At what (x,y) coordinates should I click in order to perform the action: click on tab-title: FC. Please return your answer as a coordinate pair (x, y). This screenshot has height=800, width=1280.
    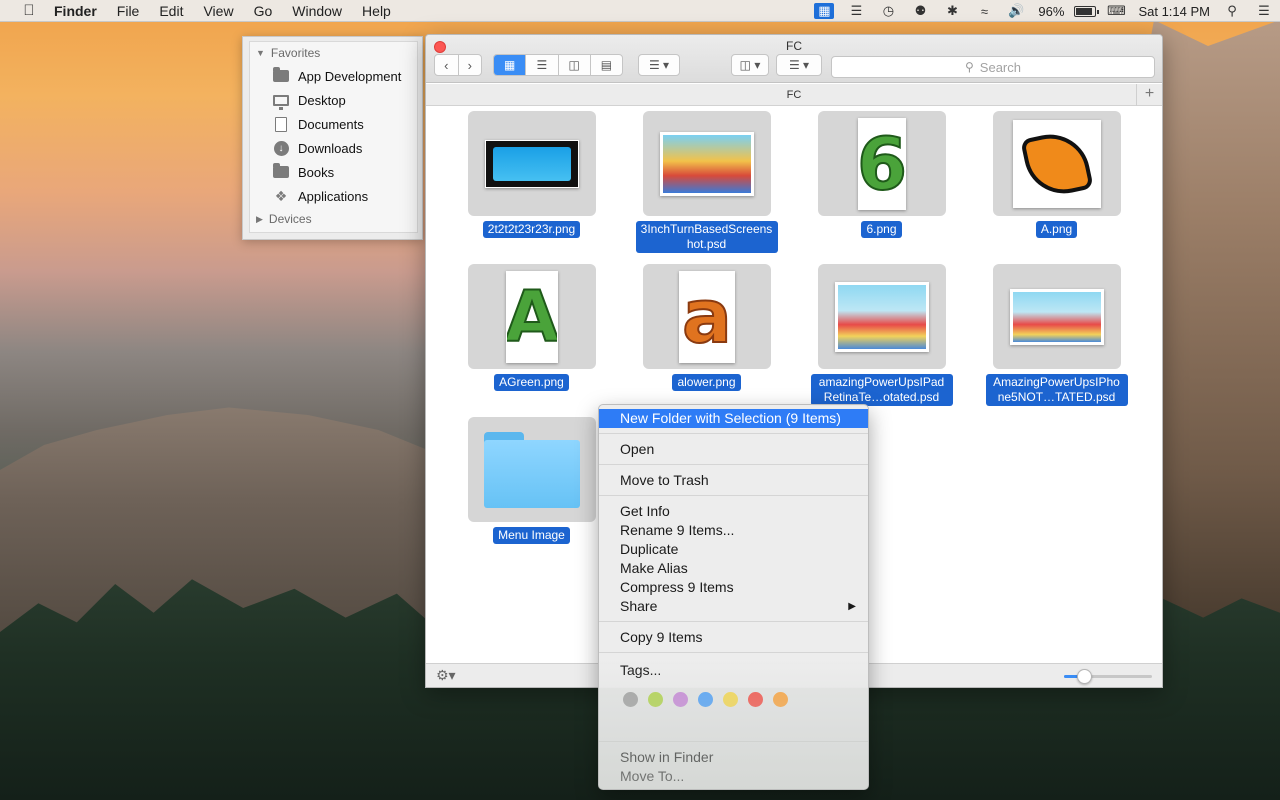
    Looking at the image, I should click on (794, 95).